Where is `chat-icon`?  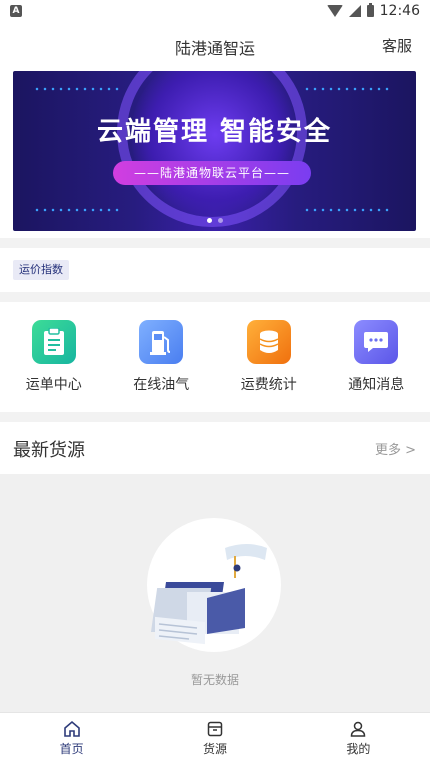 chat-icon is located at coordinates (376, 342).